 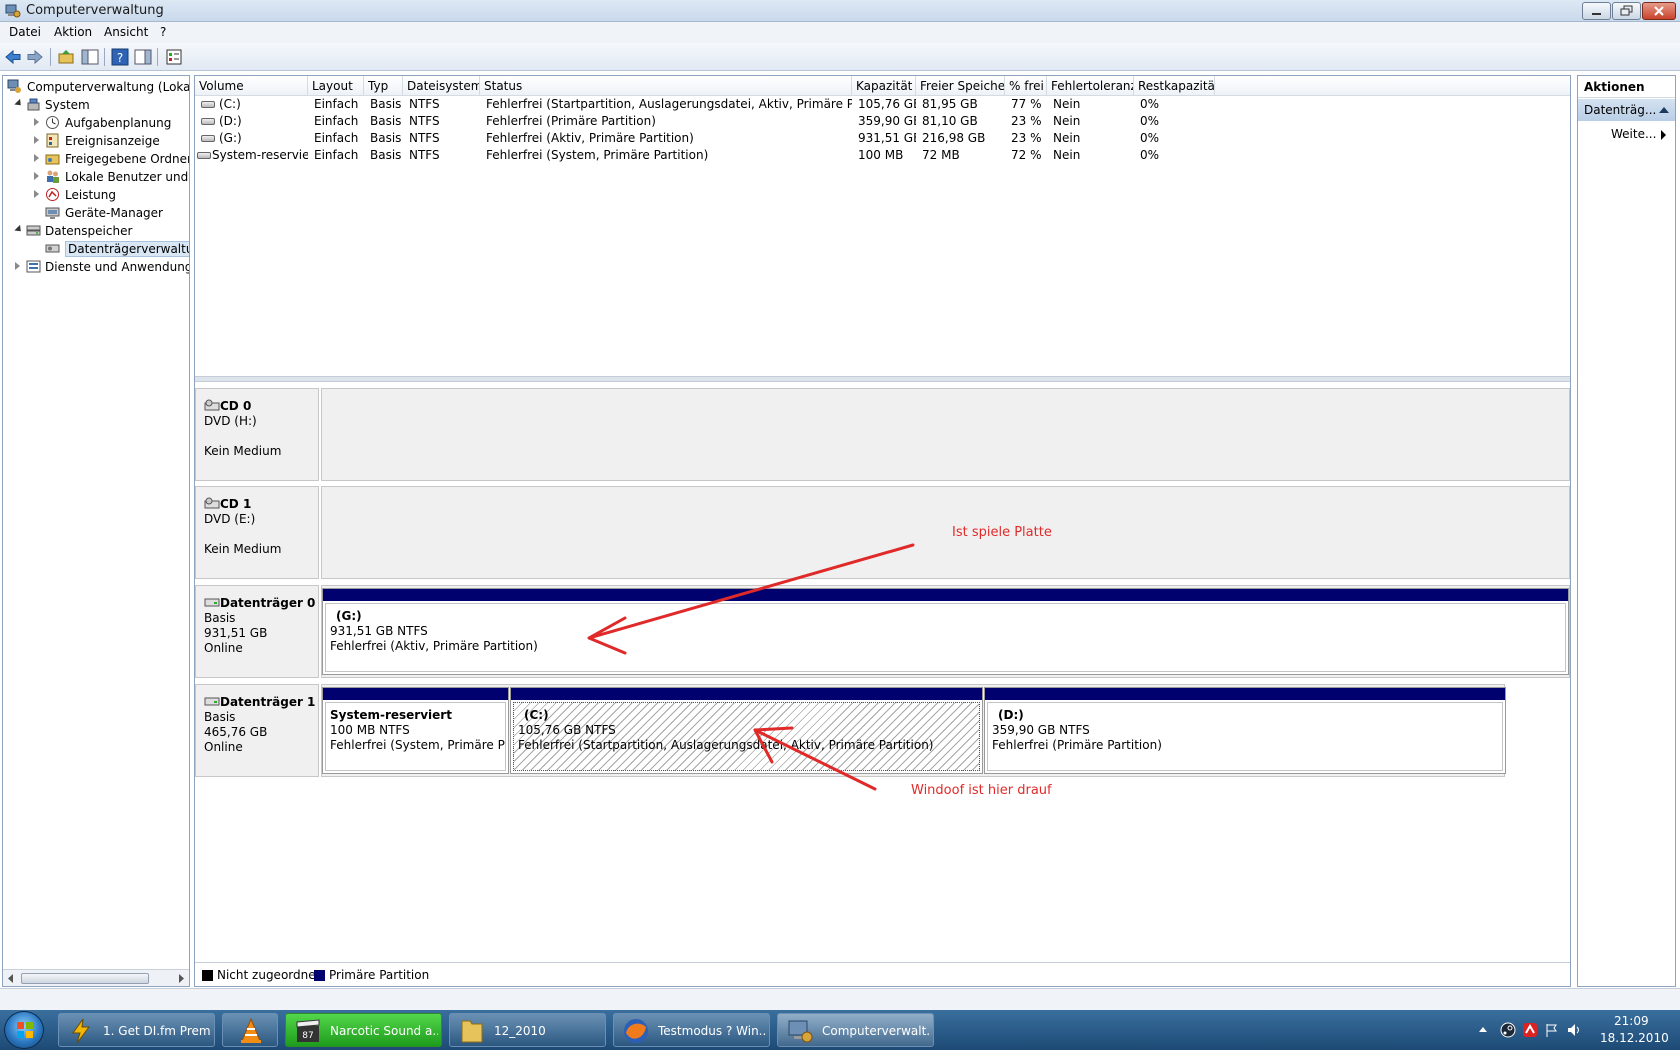 What do you see at coordinates (13, 57) in the screenshot?
I see `back-arrow-icon` at bounding box center [13, 57].